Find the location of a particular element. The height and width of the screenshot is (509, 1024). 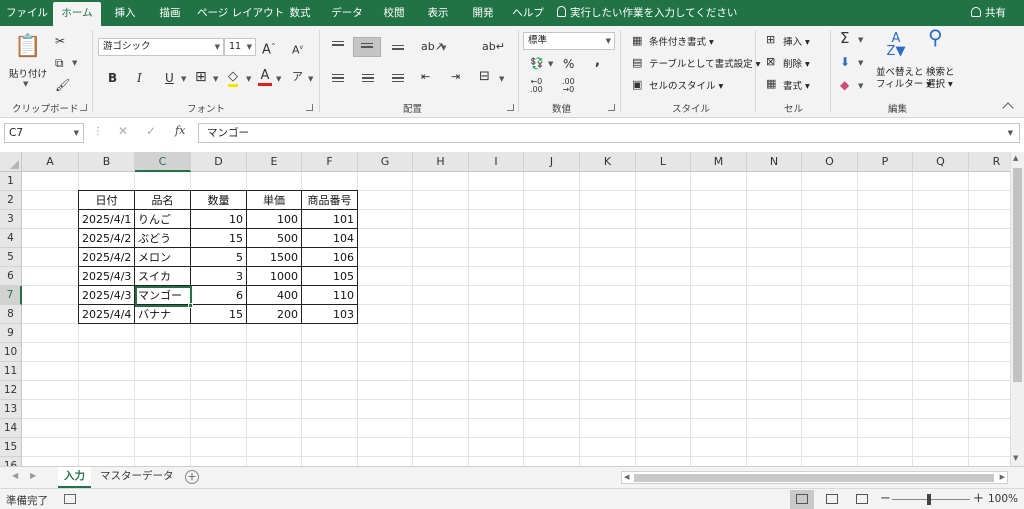

sort-filter-icon: A Z▼ is located at coordinates (896, 45).